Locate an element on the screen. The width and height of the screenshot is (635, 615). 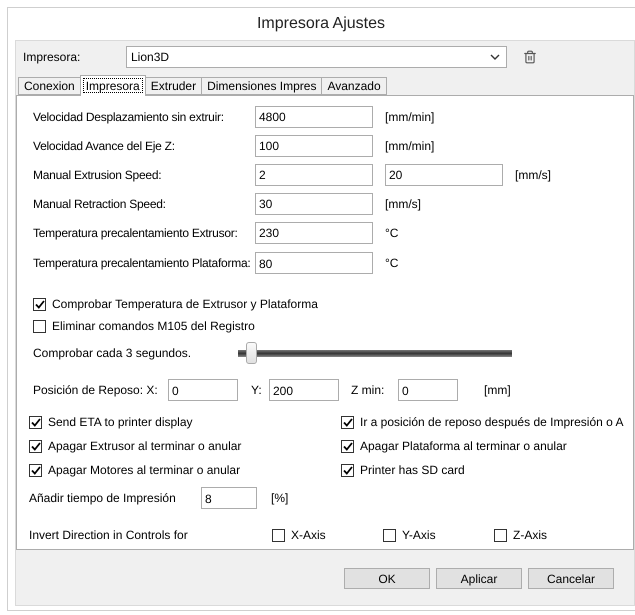
option-label: Send ETA to printer display is located at coordinates (120, 422).